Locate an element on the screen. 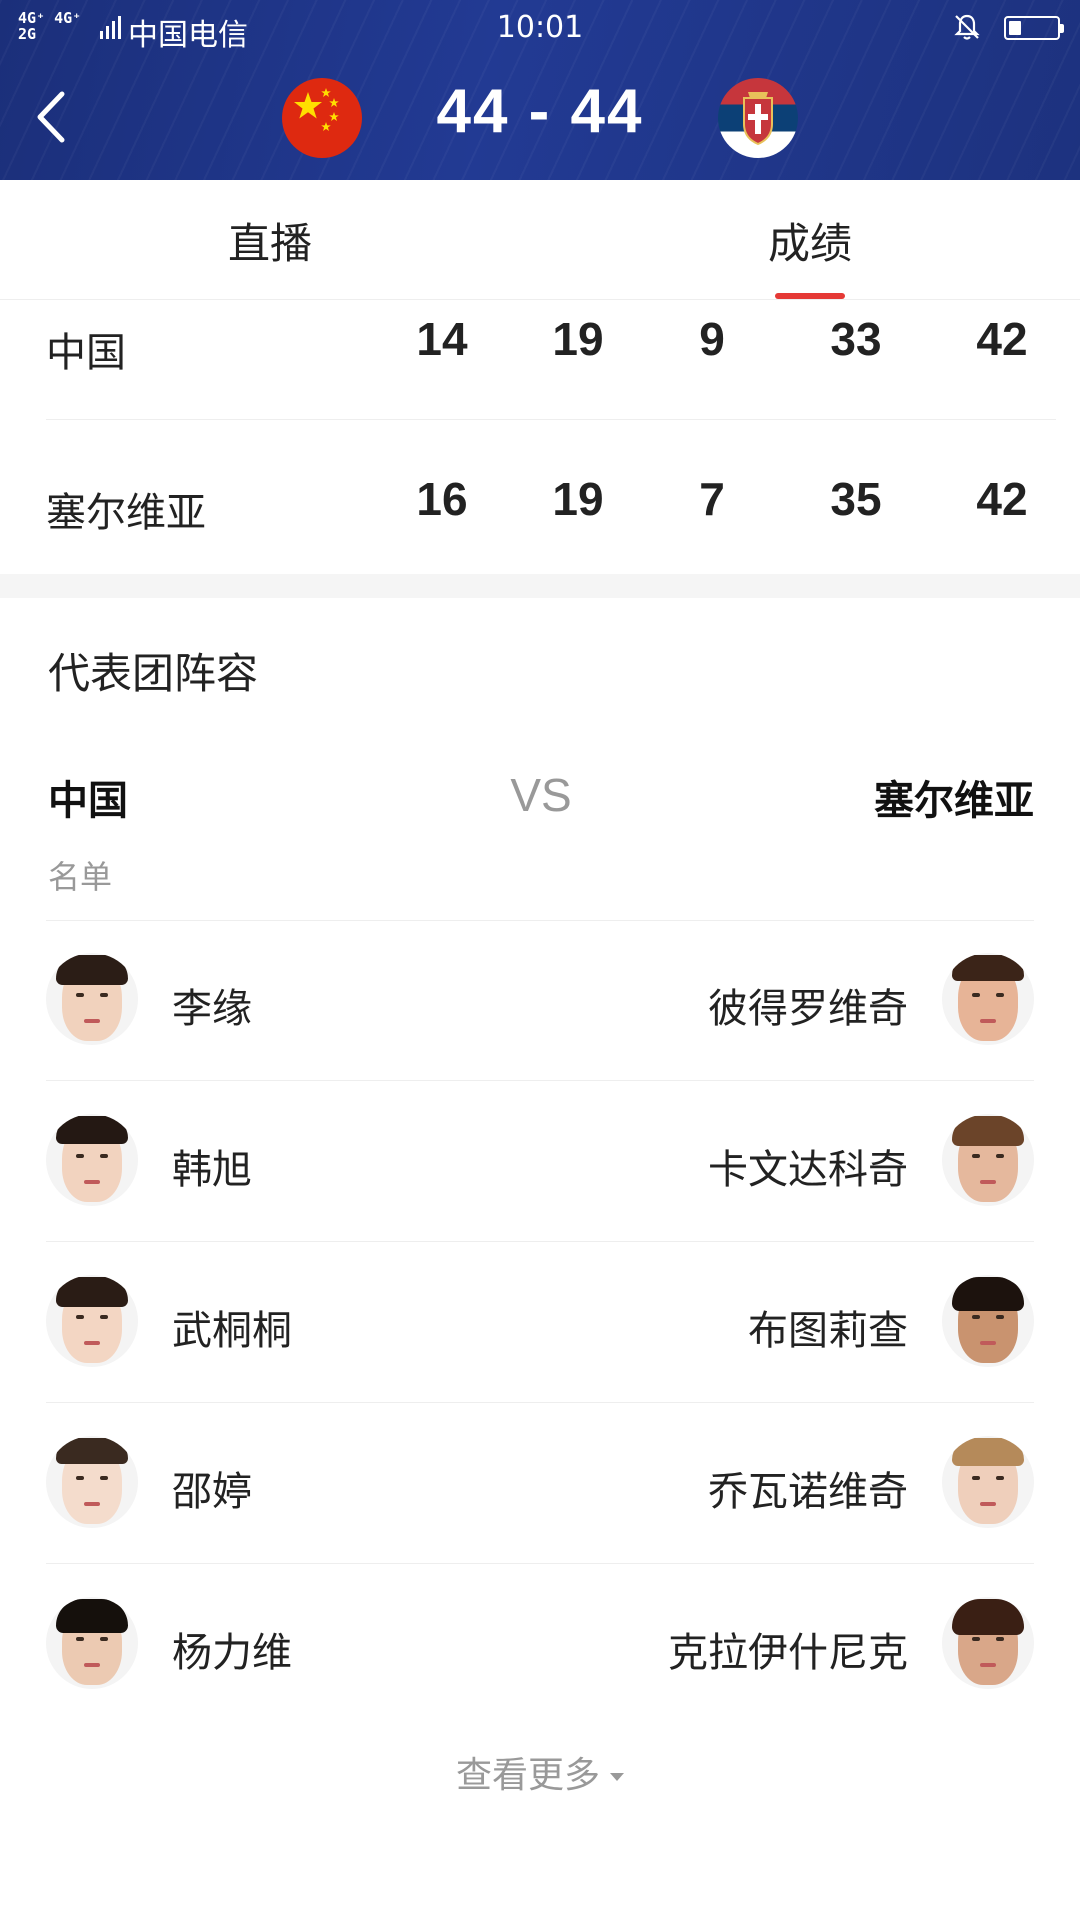 The width and height of the screenshot is (1080, 1920). score-cell: 35 is located at coordinates (856, 499).